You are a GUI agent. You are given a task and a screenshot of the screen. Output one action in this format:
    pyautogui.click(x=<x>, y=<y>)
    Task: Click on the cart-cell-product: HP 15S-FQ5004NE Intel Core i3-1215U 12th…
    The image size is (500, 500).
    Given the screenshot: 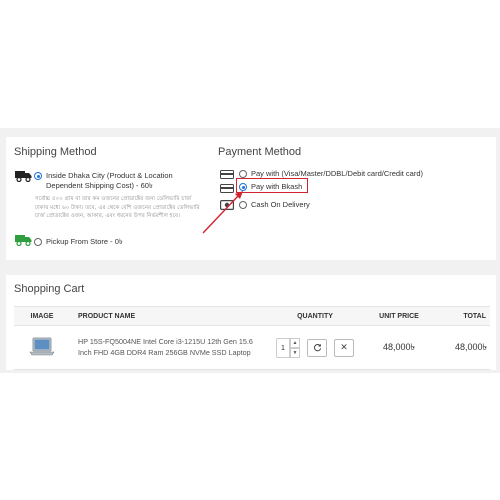 What is the action you would take?
    pyautogui.click(x=168, y=347)
    